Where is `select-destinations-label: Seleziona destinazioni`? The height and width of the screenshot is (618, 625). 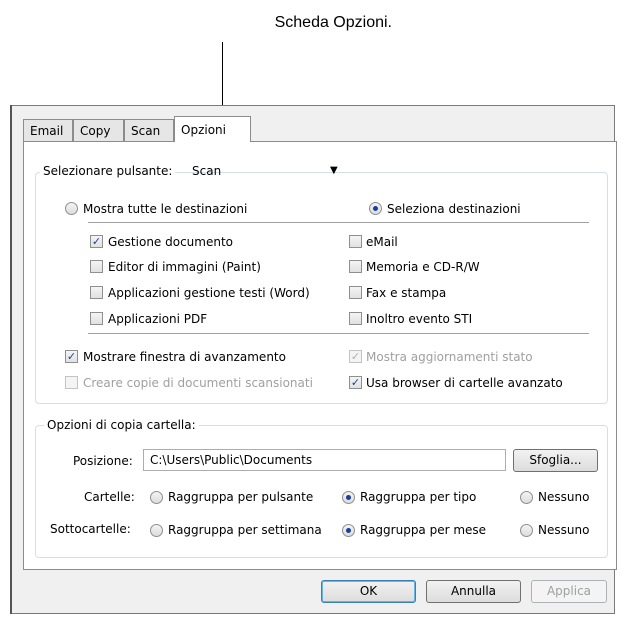
select-destinations-label: Seleziona destinazioni is located at coordinates (454, 209).